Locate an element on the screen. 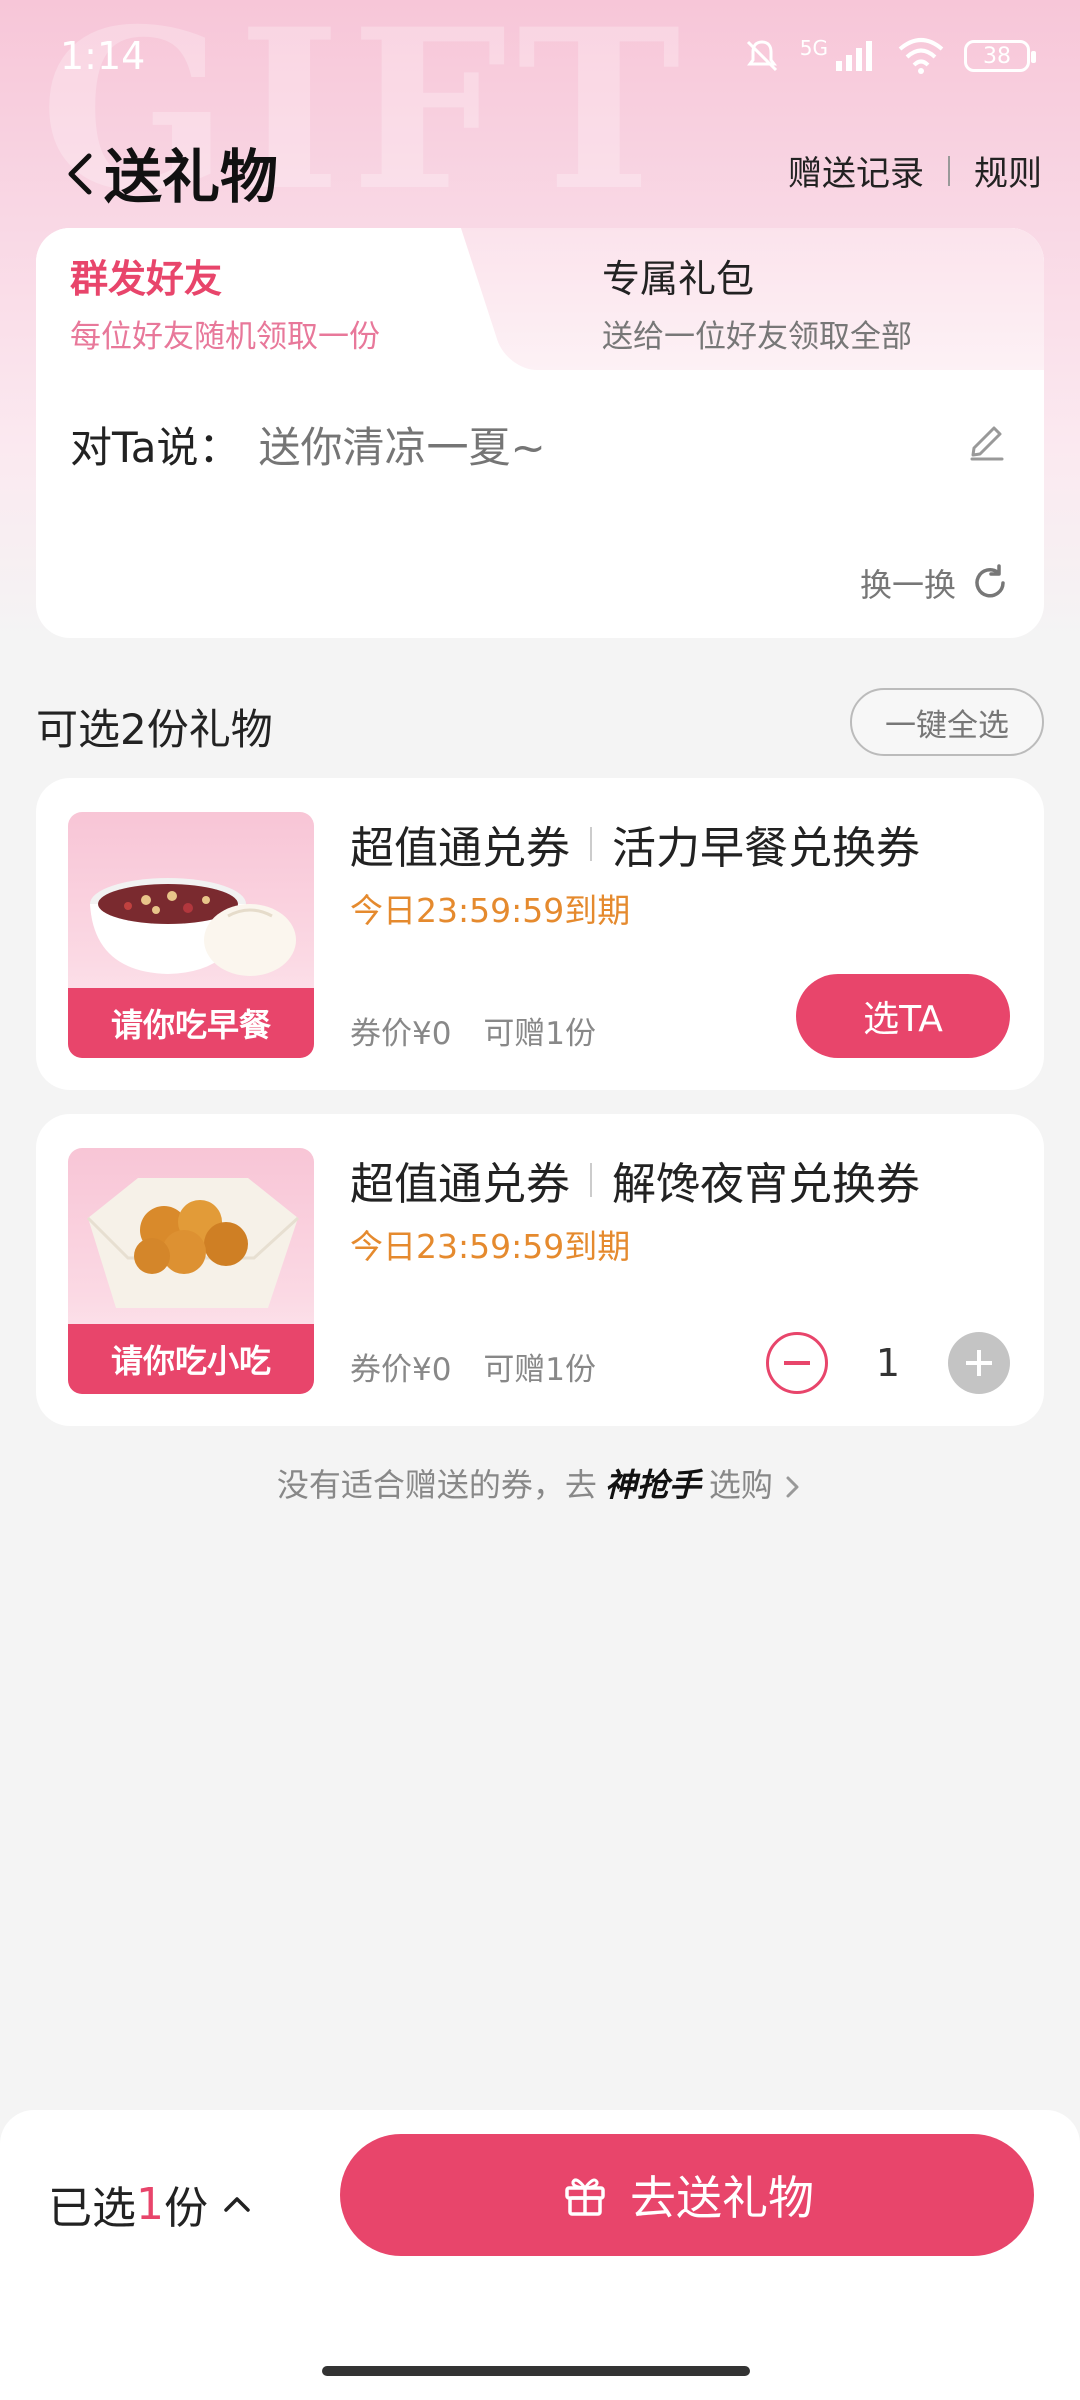 This screenshot has width=1080, height=2400. chevron-up-icon is located at coordinates (237, 2204).